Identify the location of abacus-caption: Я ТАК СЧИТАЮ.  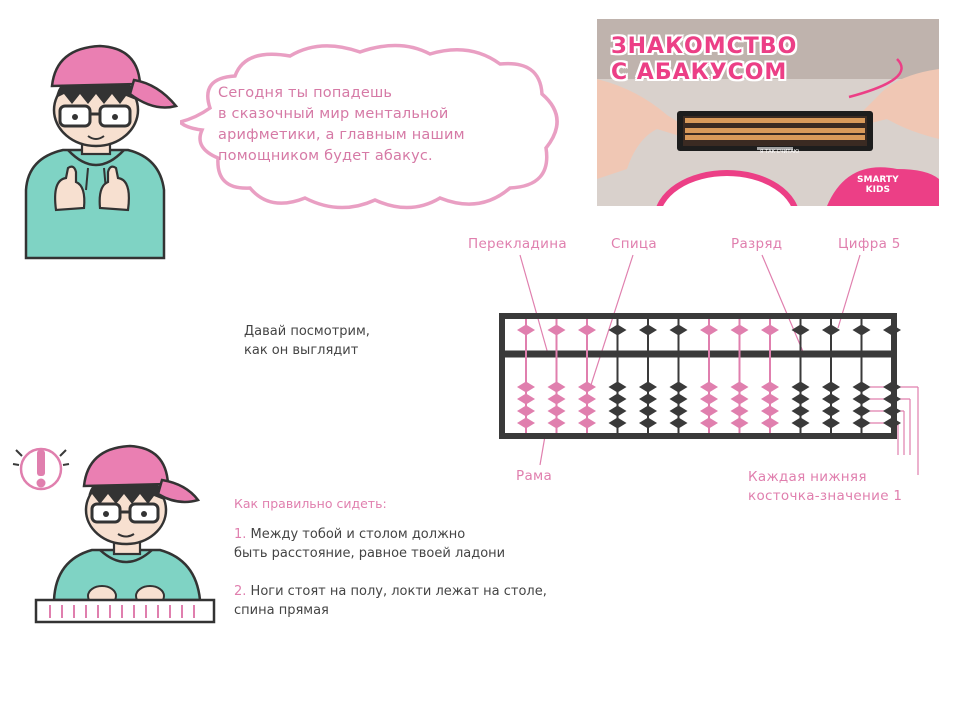
(780, 152).